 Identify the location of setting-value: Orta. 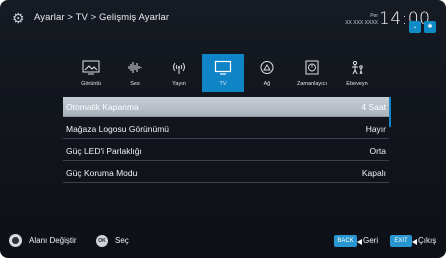
(377, 151).